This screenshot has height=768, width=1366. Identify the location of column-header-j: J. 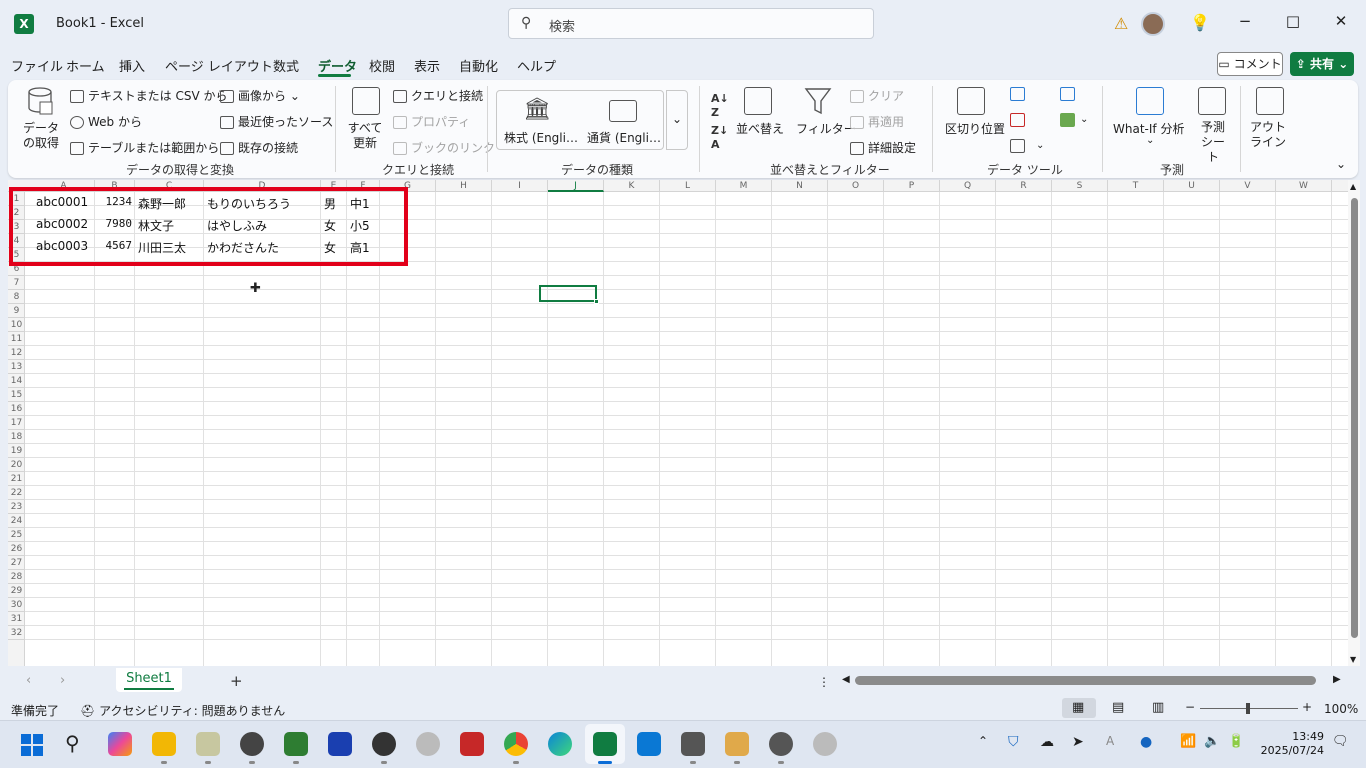
(576, 186).